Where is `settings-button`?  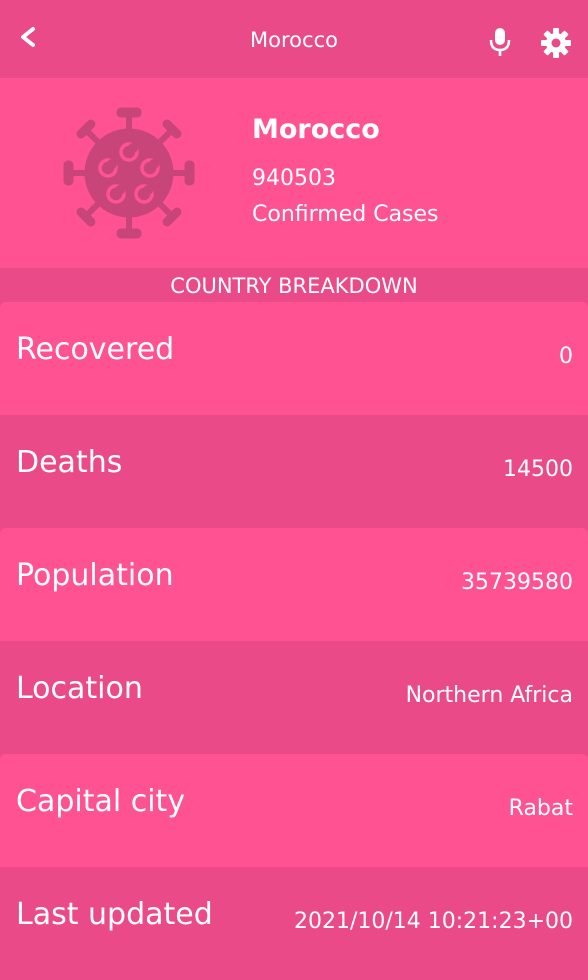
settings-button is located at coordinates (556, 43).